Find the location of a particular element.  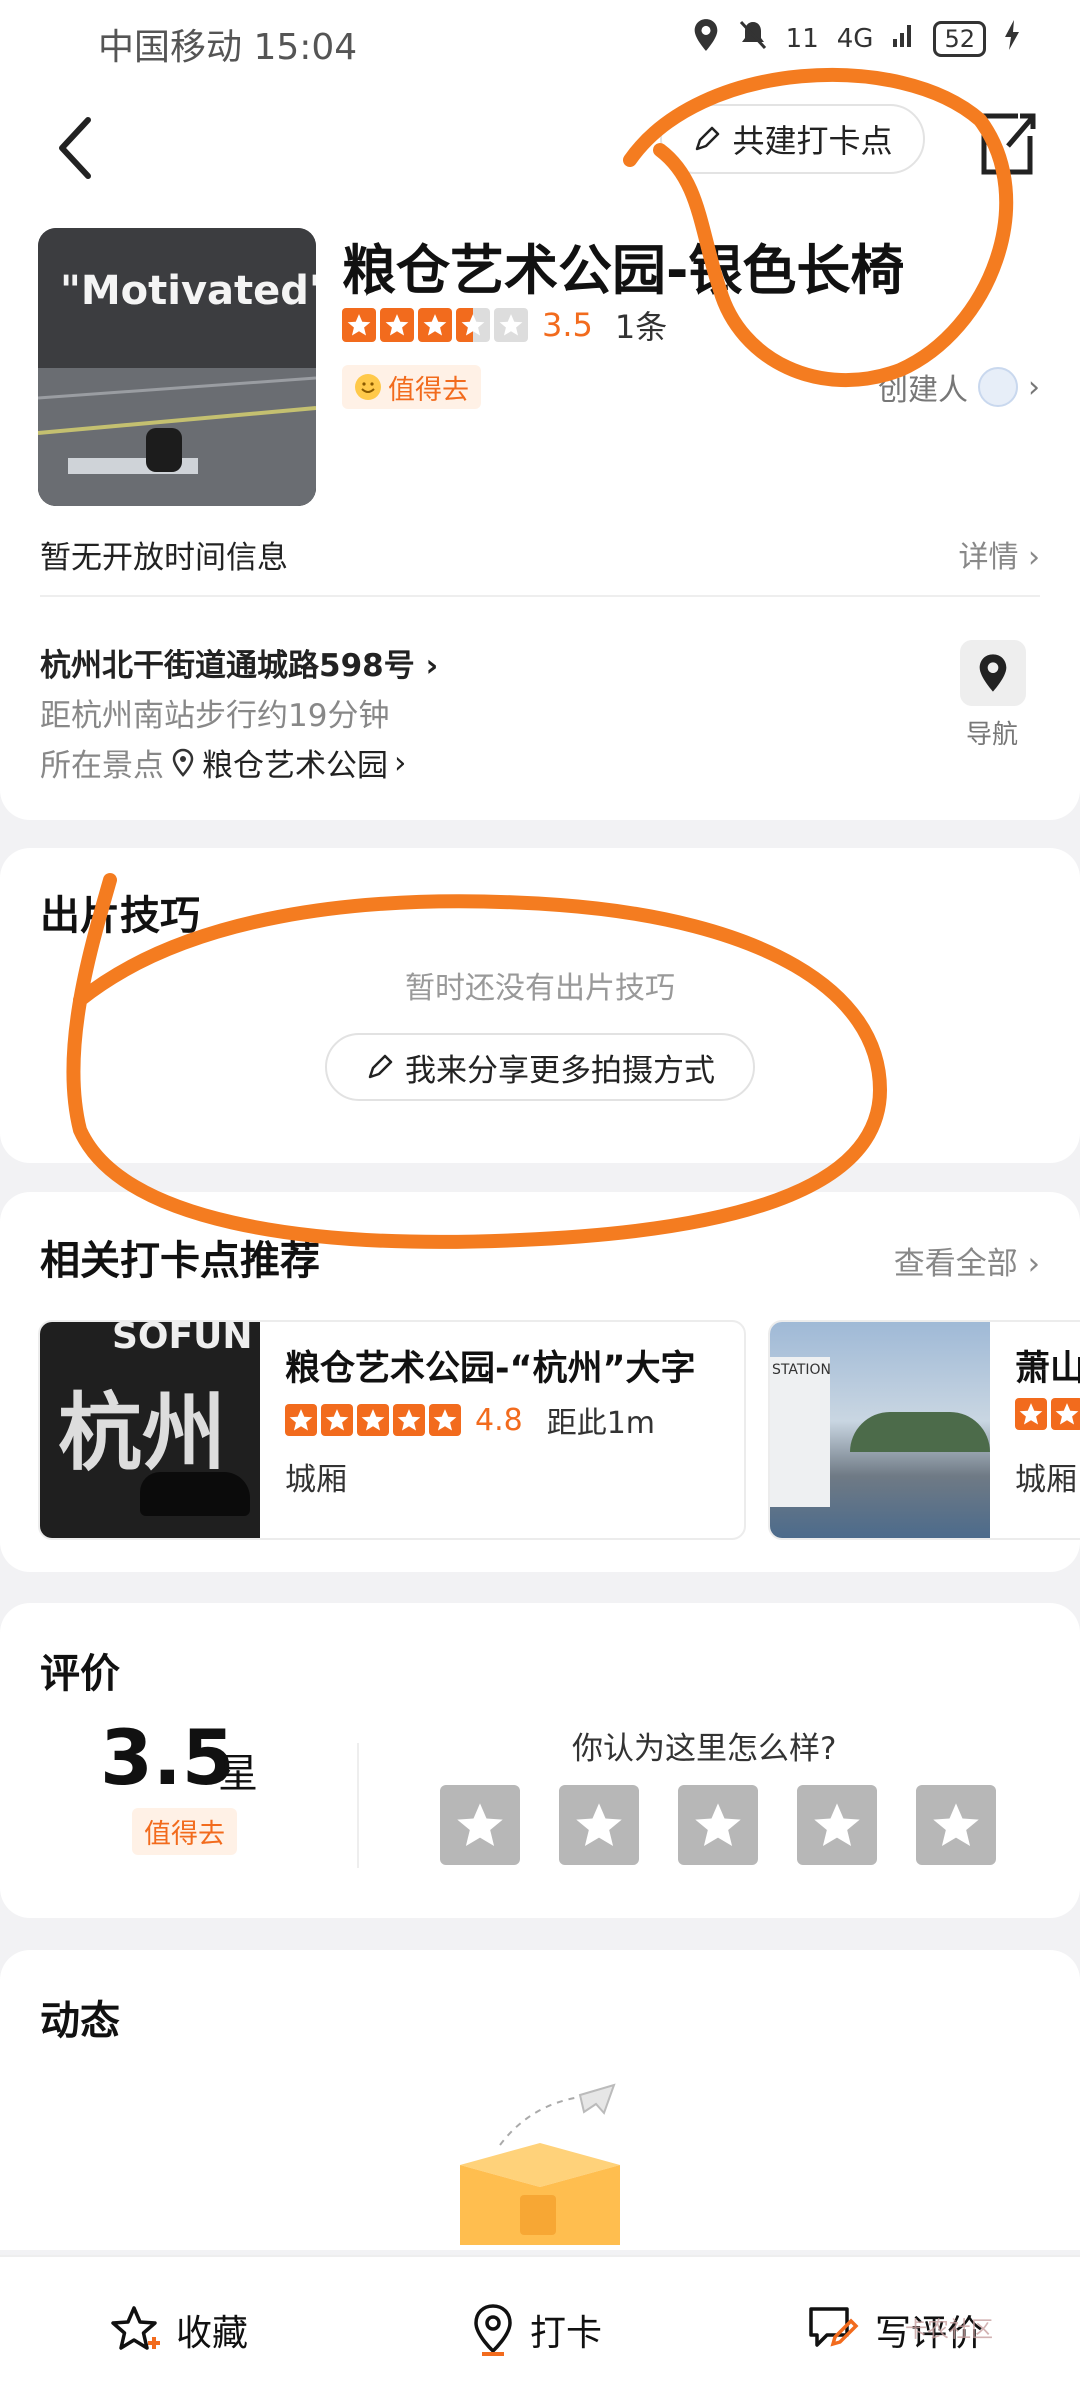

related-spot-card: SOFUN 杭州 粮仓艺术公园-“杭州”大字 4.8 距此1m 城厢 is located at coordinates (392, 1430).